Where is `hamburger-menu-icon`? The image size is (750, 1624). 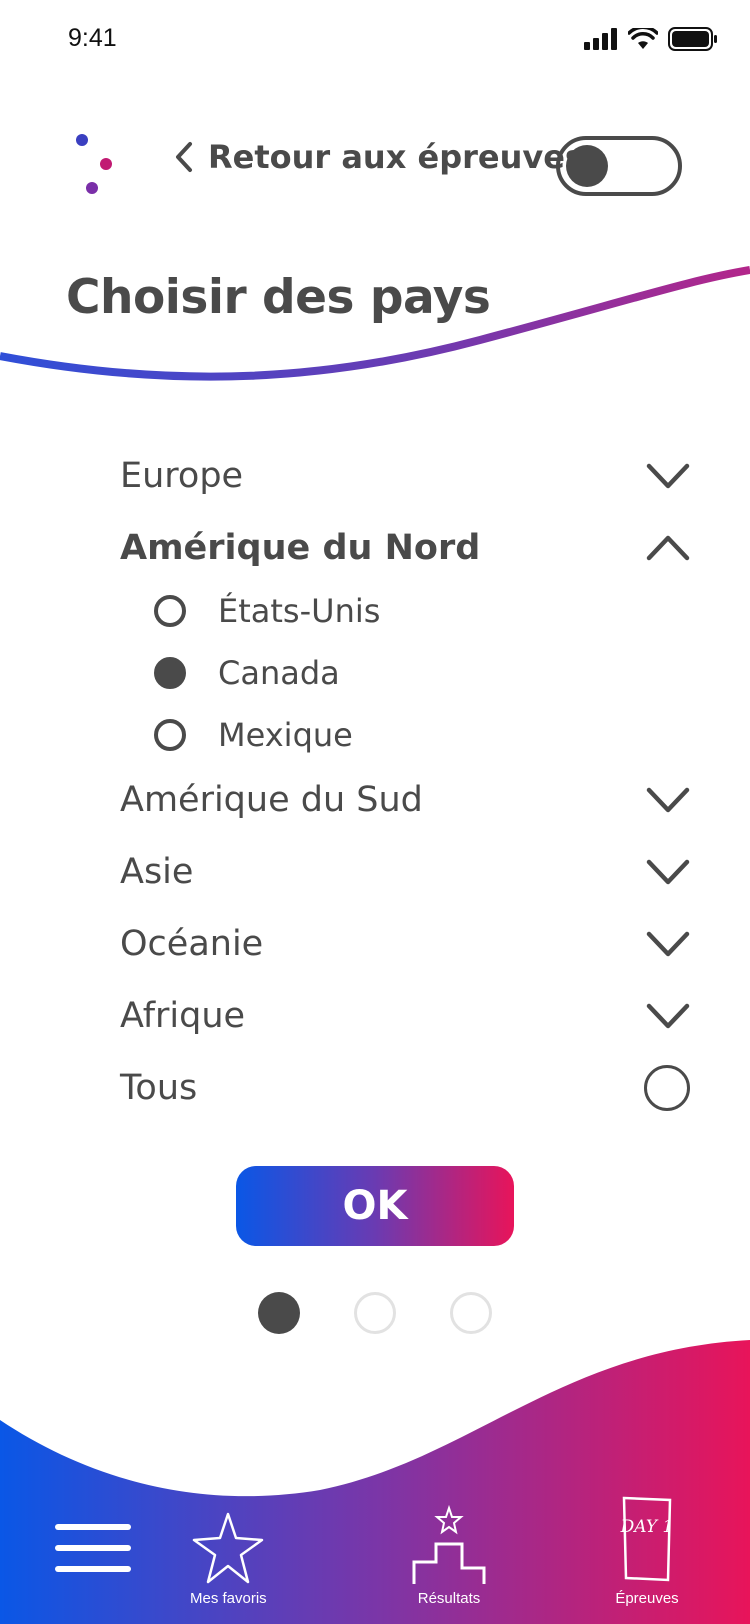
hamburger-menu-icon is located at coordinates (93, 1548).